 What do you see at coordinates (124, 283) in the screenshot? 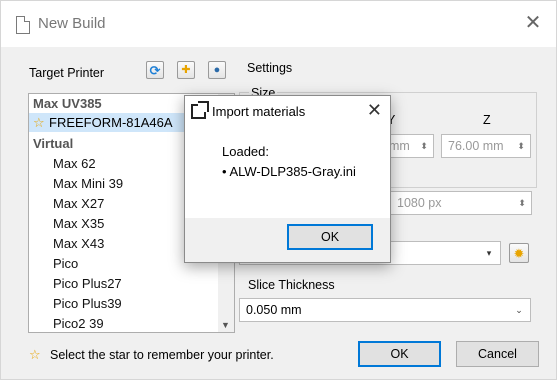
I see `printer-item-pico-plus27: Pico Plus27` at bounding box center [124, 283].